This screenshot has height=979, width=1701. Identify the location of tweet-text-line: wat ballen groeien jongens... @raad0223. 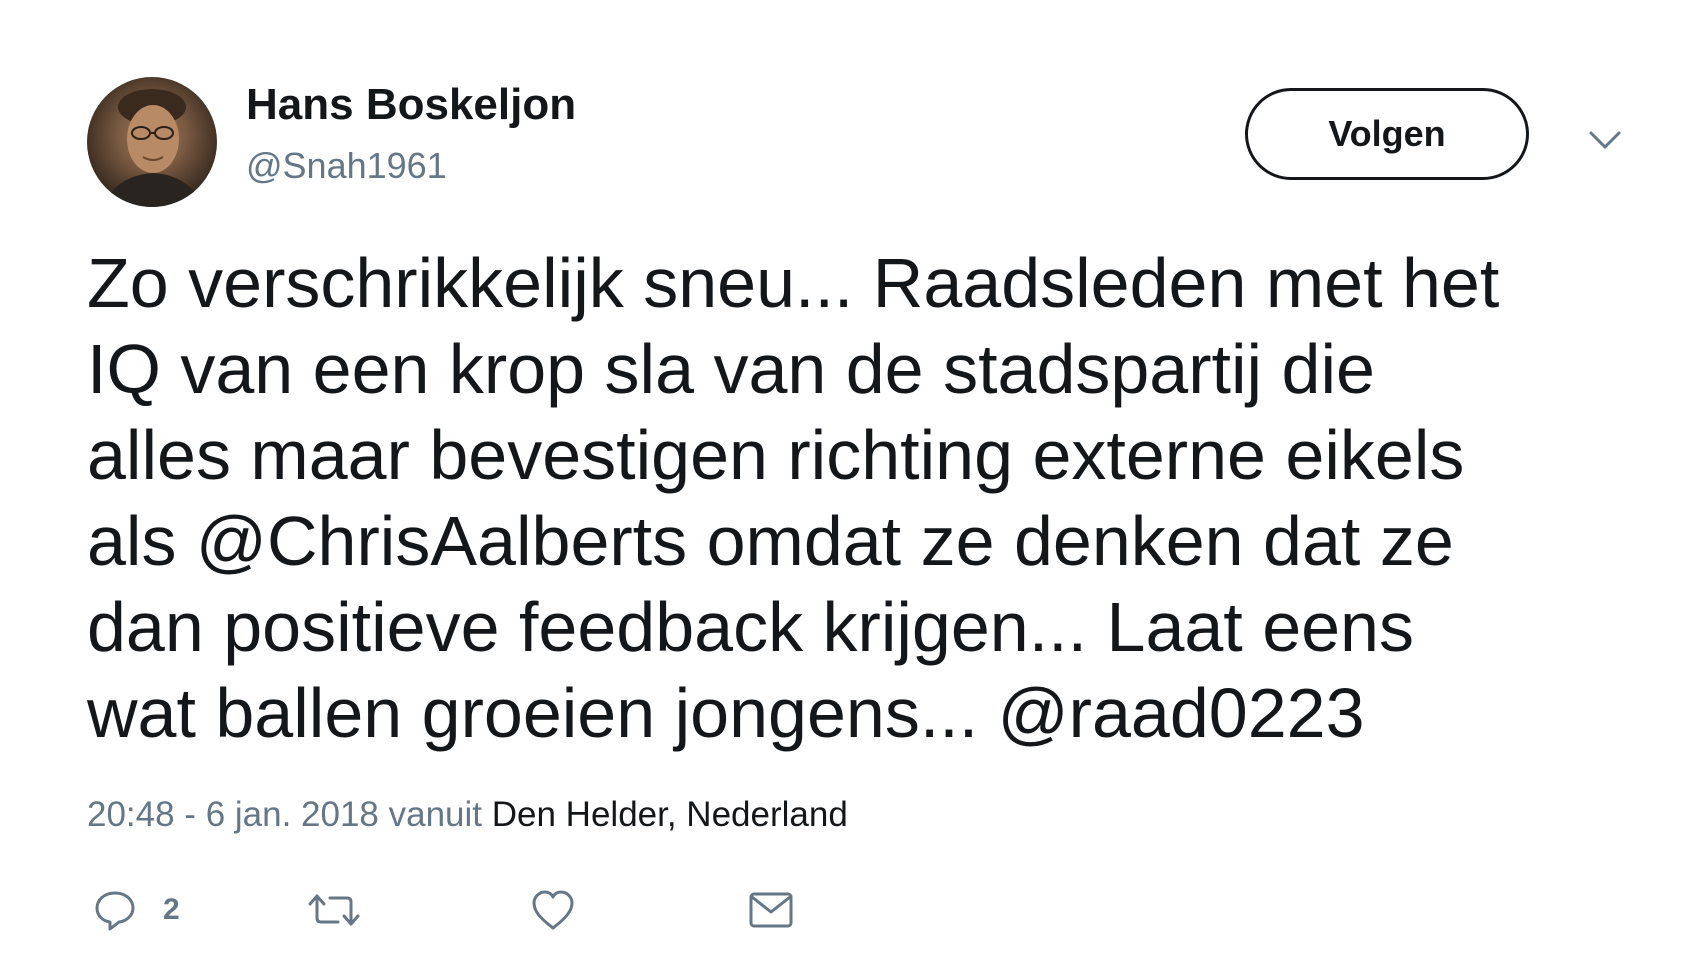
(726, 713).